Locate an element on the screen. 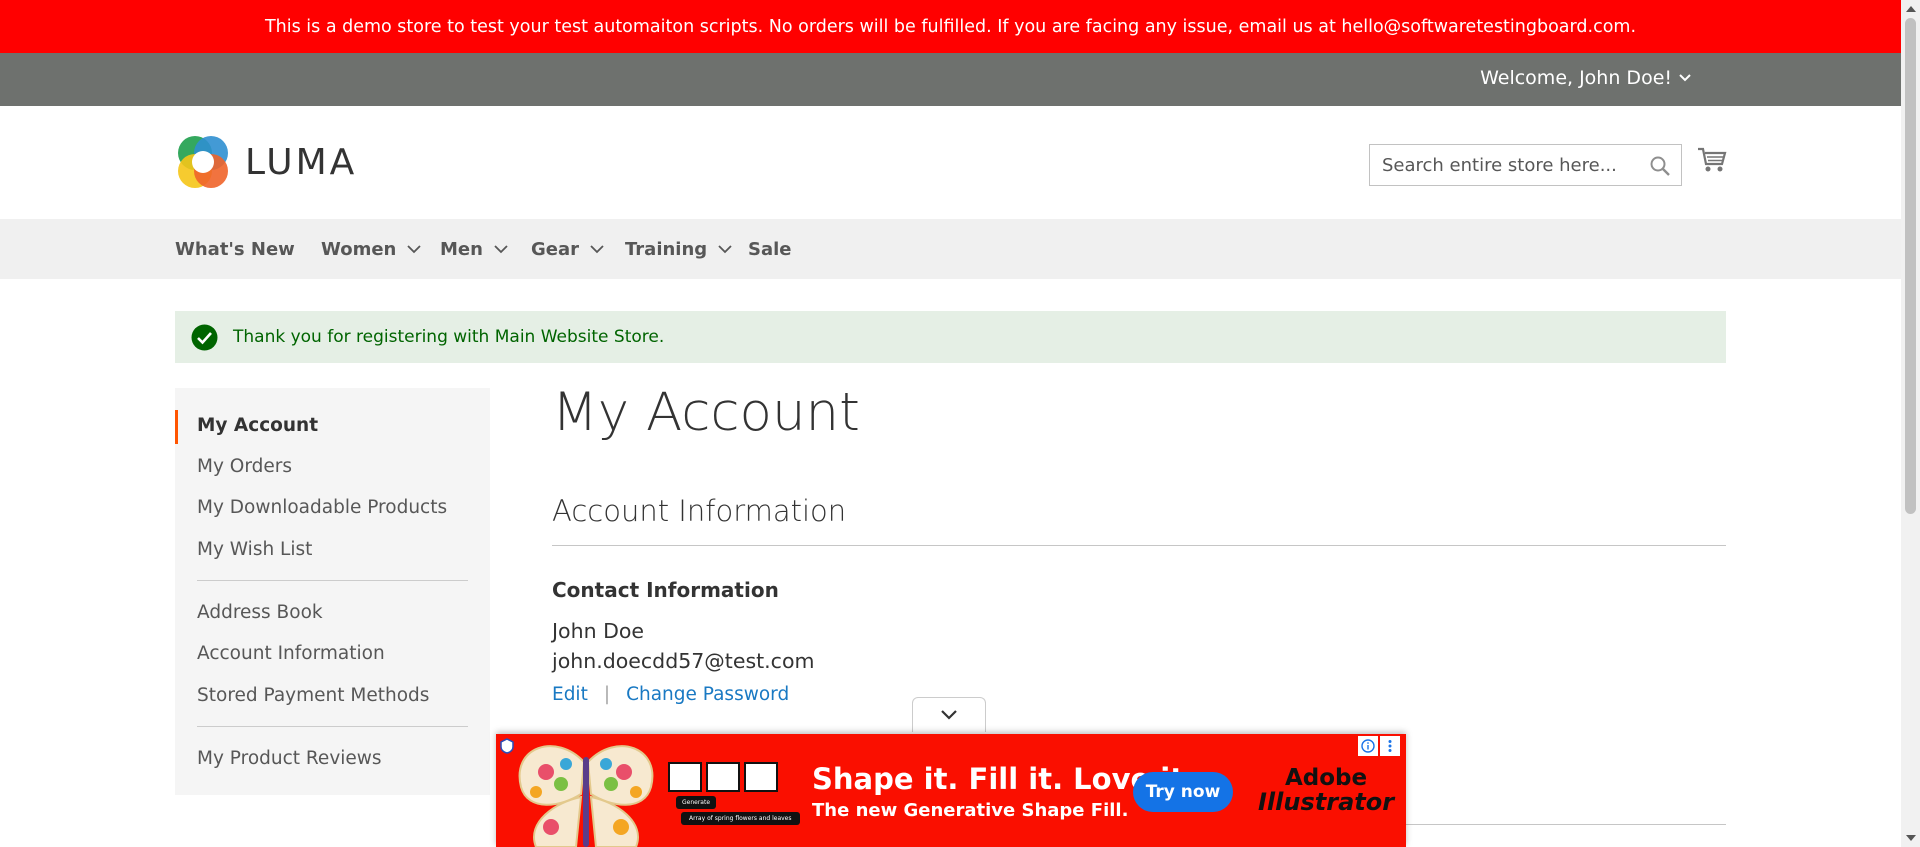 The width and height of the screenshot is (1920, 847). ad-prompt-tag: Array of spring flowers and leaves is located at coordinates (740, 818).